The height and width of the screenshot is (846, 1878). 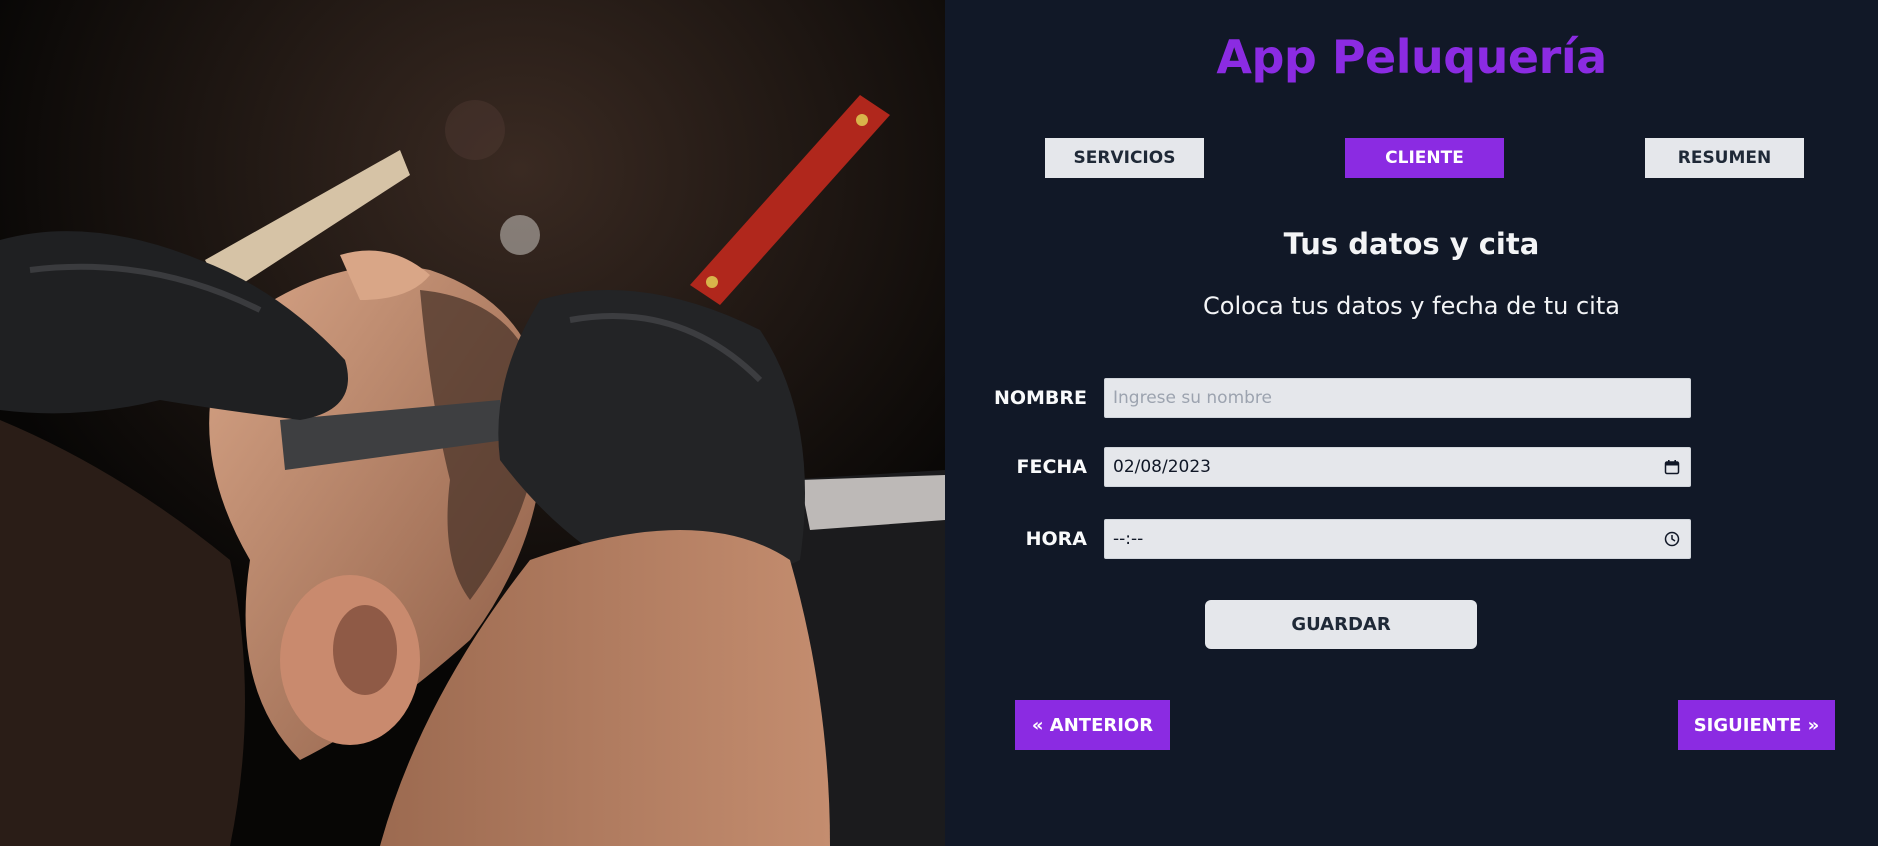 I want to click on tab-servicios: SERVICIOS, so click(x=1124, y=158).